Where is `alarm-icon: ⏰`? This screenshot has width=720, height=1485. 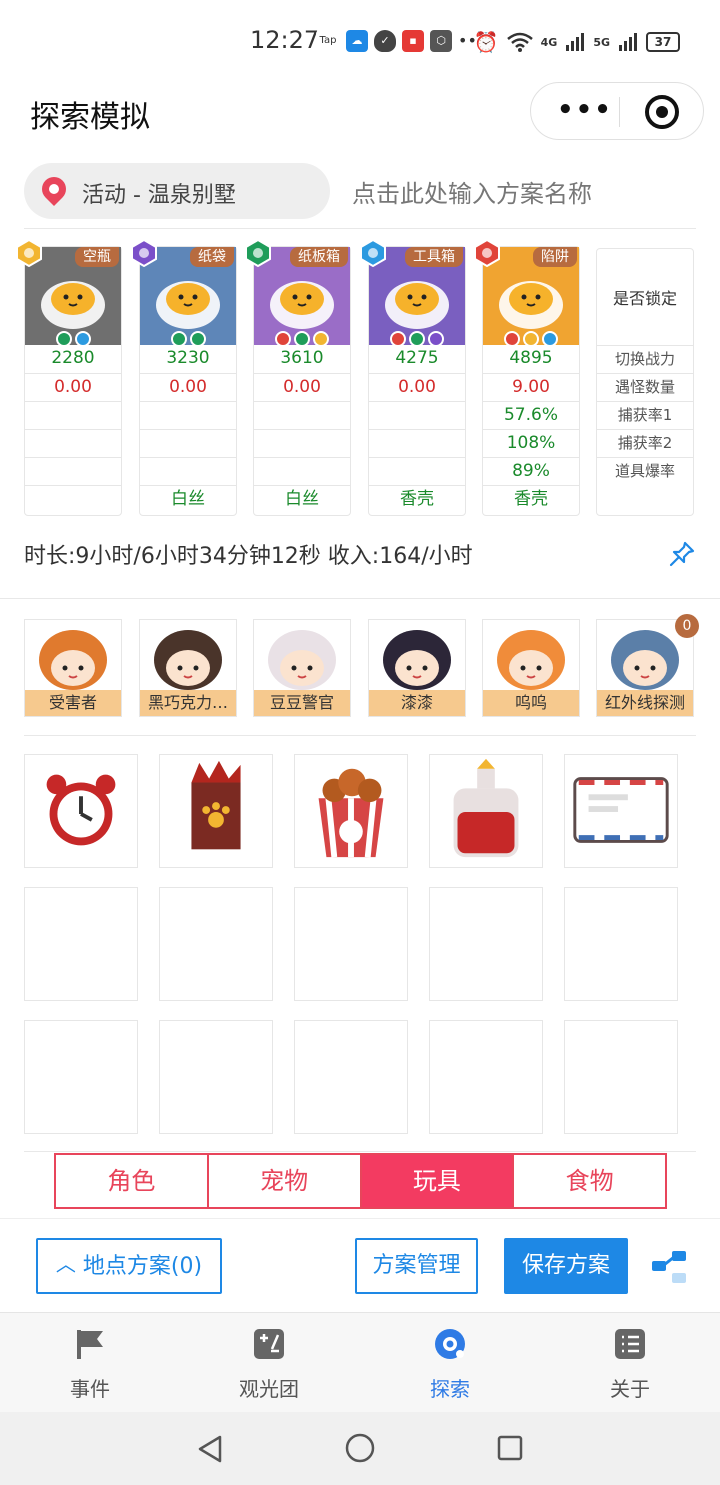
alarm-icon: ⏰ is located at coordinates (486, 42).